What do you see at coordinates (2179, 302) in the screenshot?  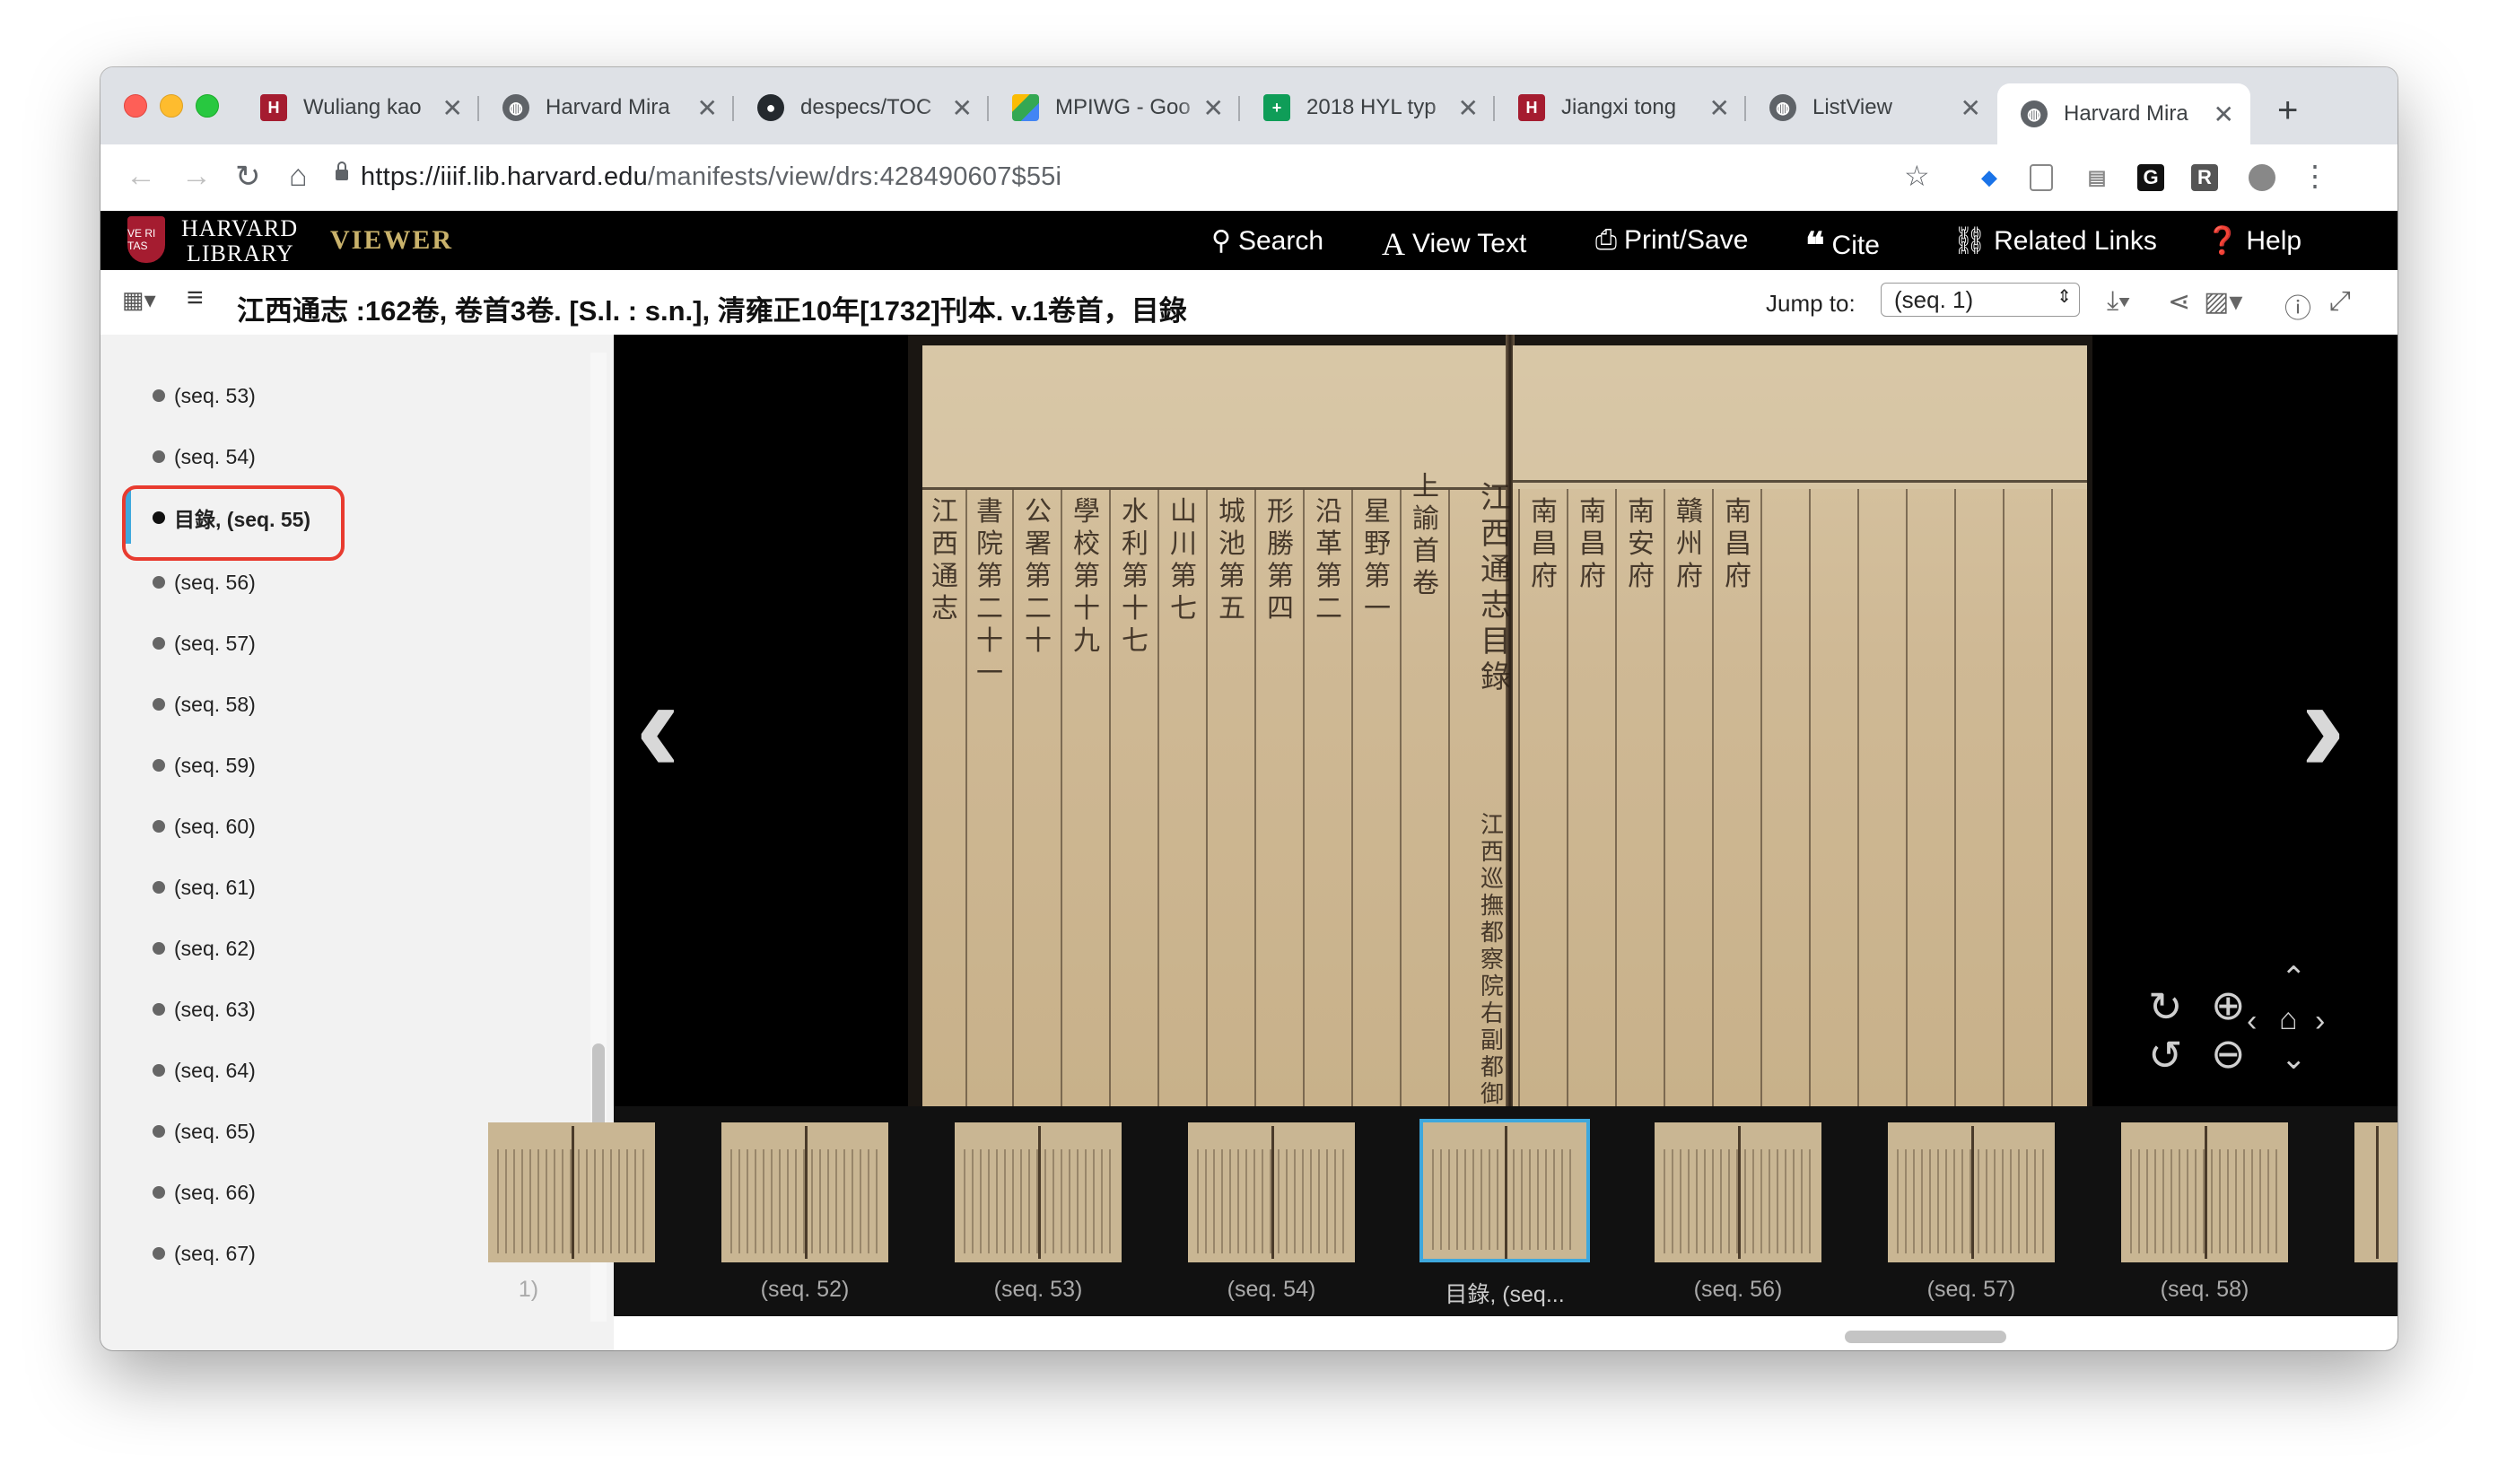 I see `share-icon: ⋖` at bounding box center [2179, 302].